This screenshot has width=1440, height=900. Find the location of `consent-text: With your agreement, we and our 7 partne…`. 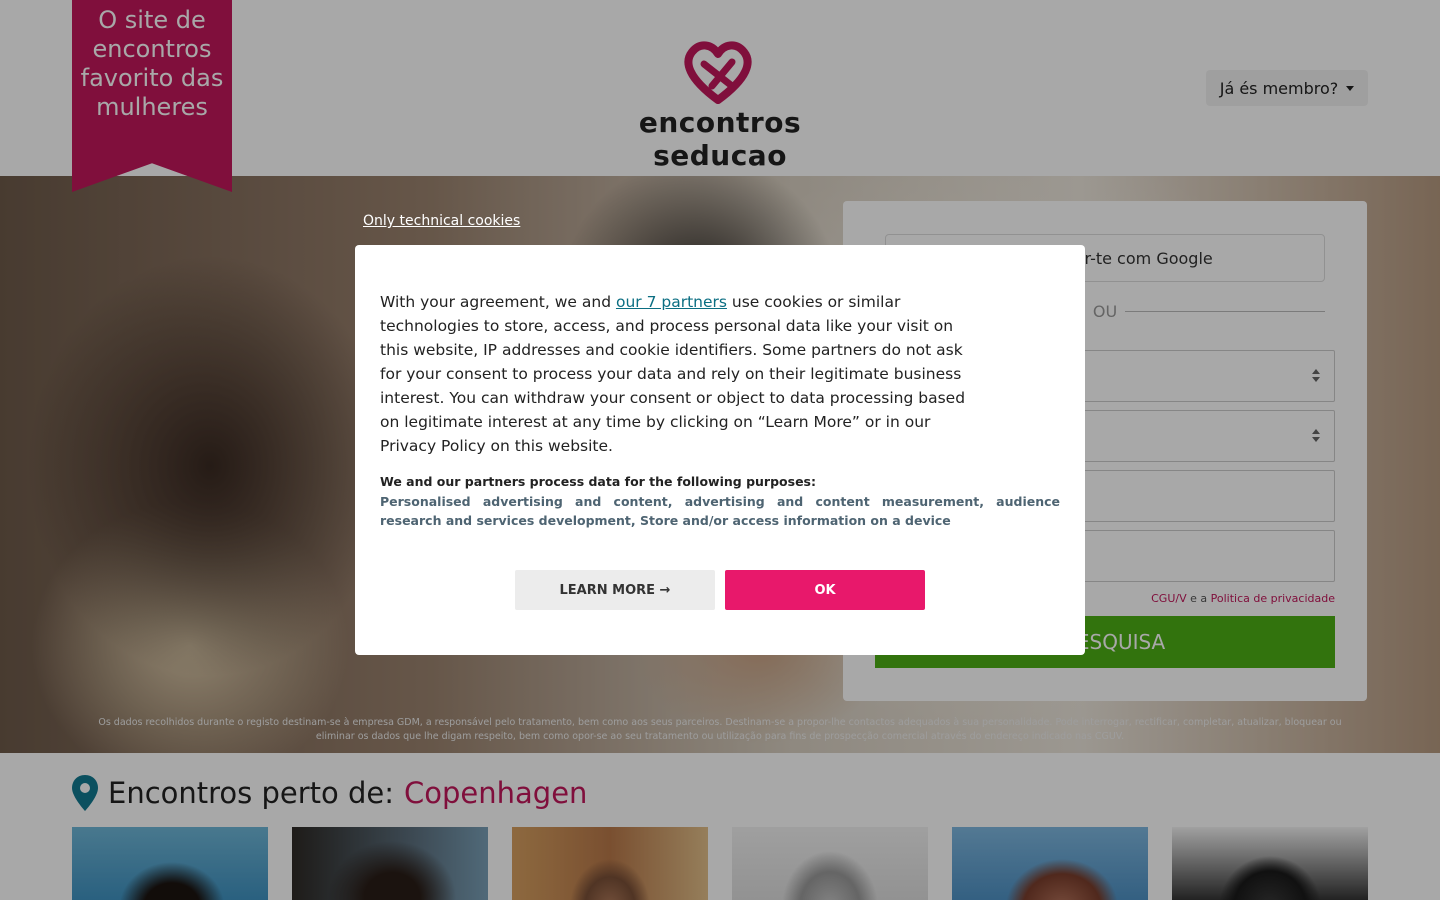

consent-text: With your agreement, we and our 7 partne… is located at coordinates (680, 374).